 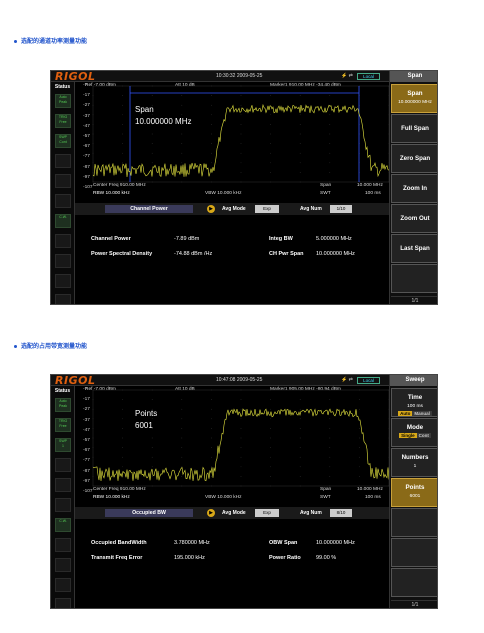 I want to click on swt-label: SWT, so click(x=325, y=497).